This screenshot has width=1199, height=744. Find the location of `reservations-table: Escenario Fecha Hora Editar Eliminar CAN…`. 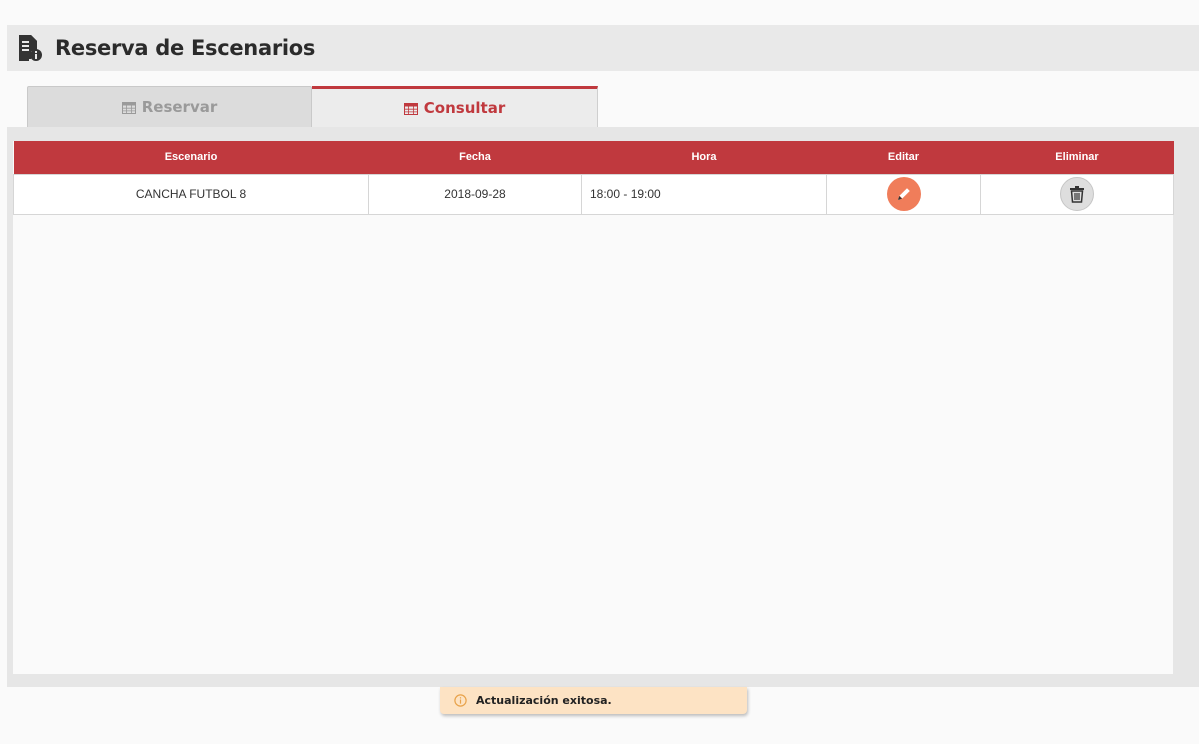

reservations-table: Escenario Fecha Hora Editar Eliminar CAN… is located at coordinates (593, 178).